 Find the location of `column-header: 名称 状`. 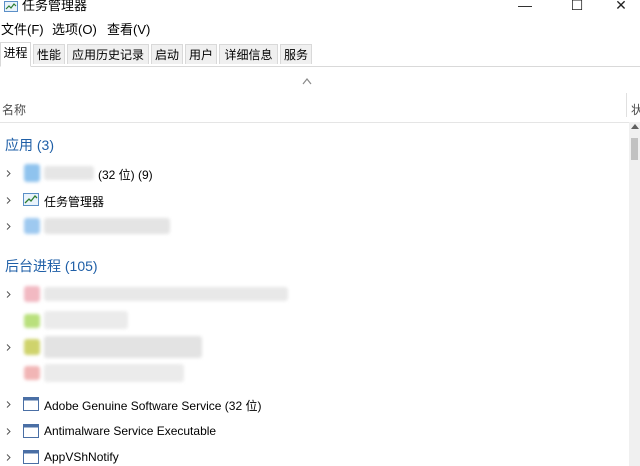

column-header: 名称 状 is located at coordinates (320, 95).